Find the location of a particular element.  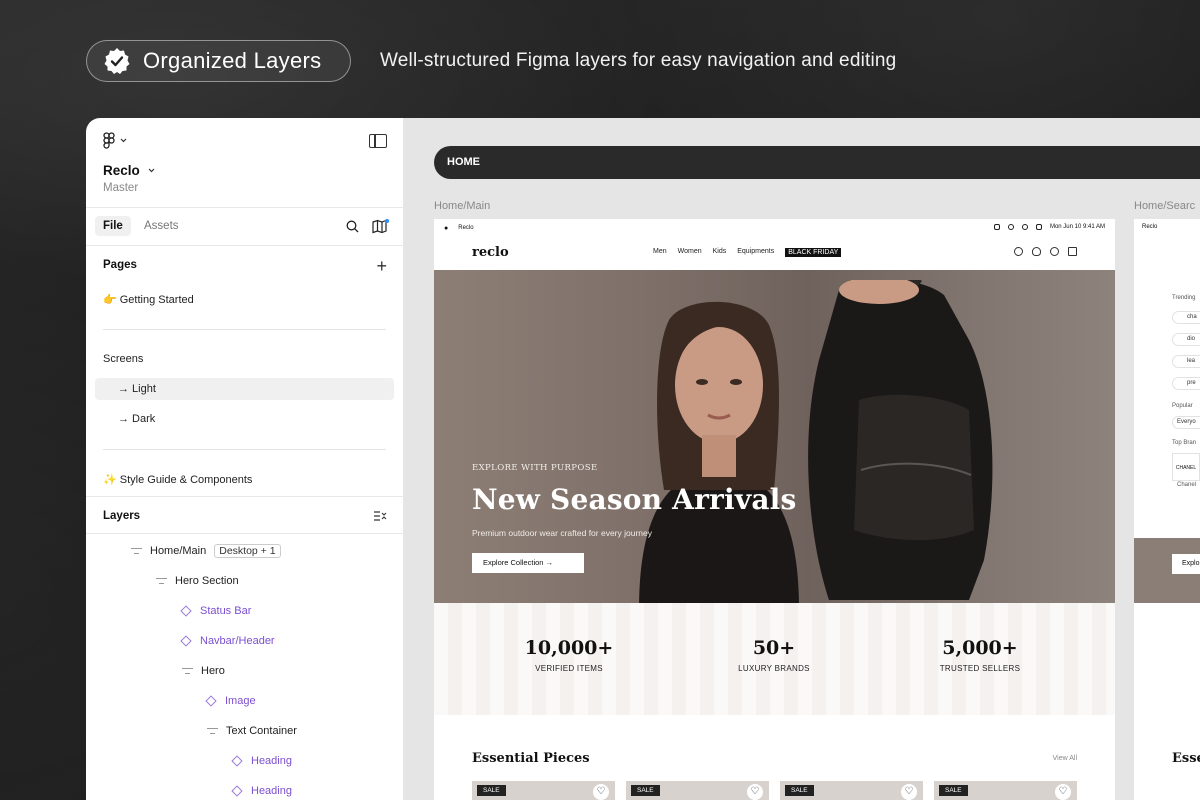

heart-icon is located at coordinates (1036, 251).